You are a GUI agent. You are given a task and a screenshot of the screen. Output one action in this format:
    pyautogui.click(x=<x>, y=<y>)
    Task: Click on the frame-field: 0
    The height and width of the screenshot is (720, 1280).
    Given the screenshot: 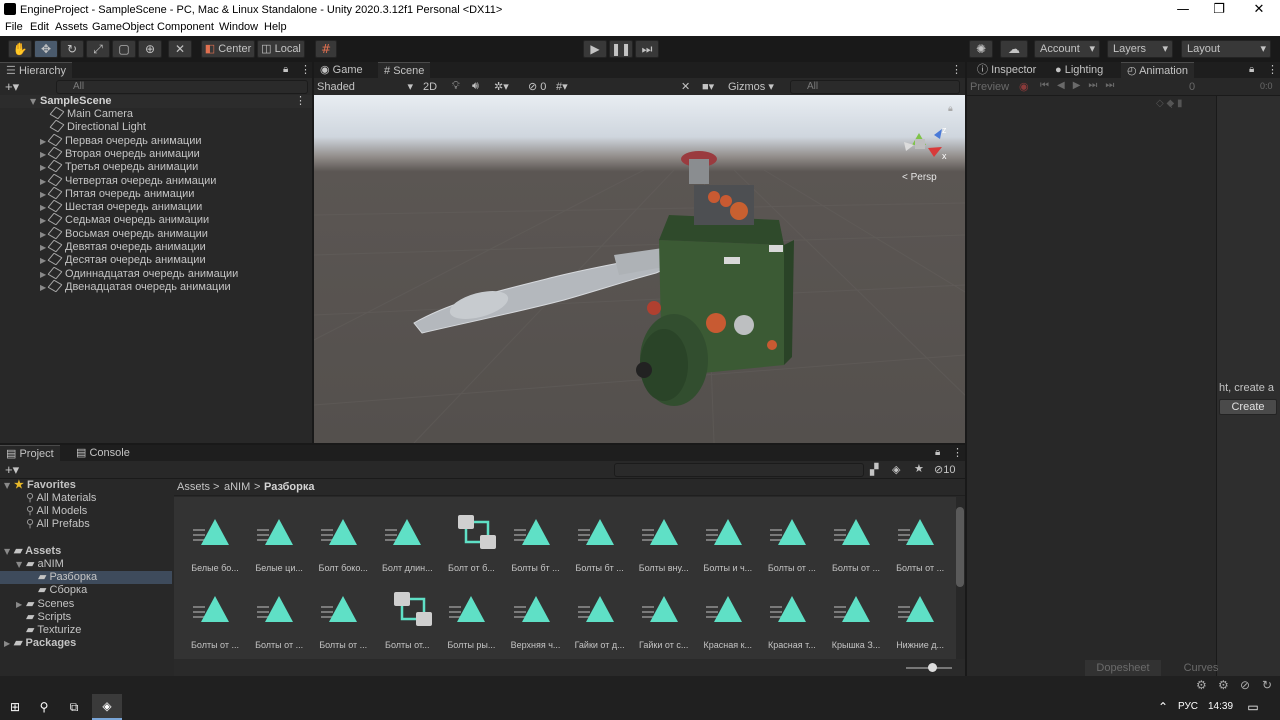 What is the action you would take?
    pyautogui.click(x=1192, y=87)
    